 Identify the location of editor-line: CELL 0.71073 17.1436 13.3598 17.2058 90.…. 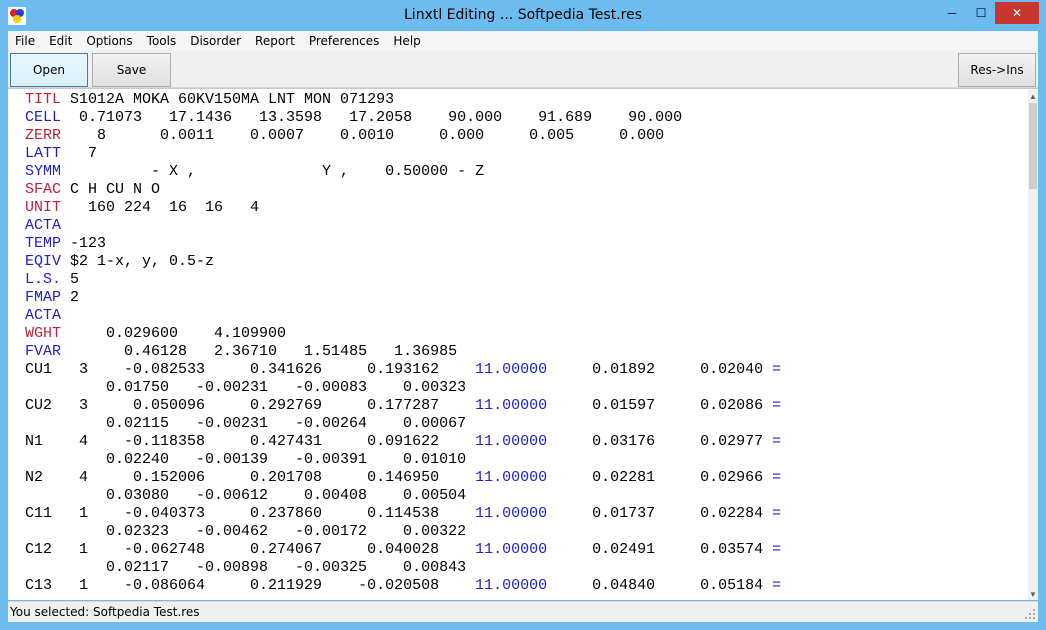
(403, 118).